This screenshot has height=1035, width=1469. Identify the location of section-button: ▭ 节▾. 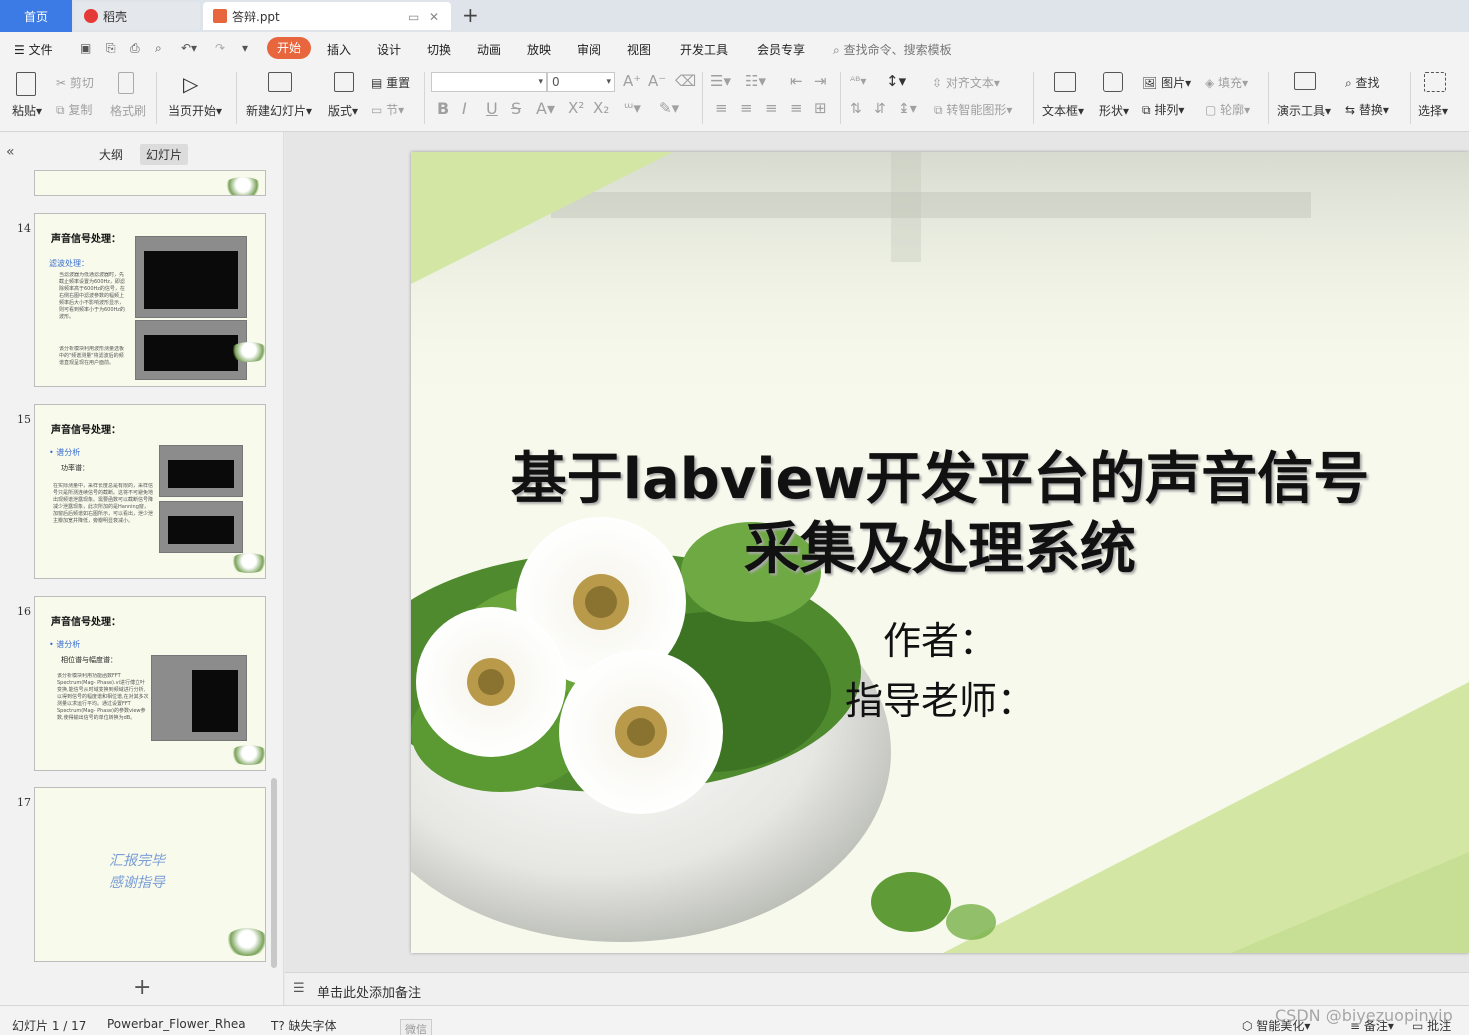
(387, 109).